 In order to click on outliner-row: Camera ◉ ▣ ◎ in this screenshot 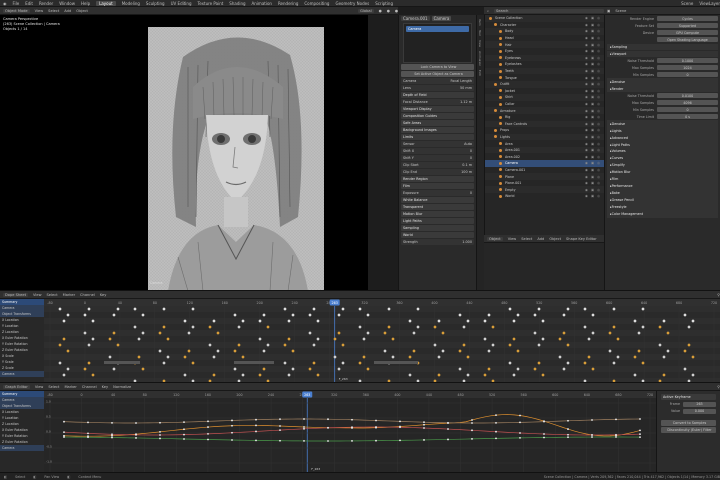, I will do `click(544, 163)`.